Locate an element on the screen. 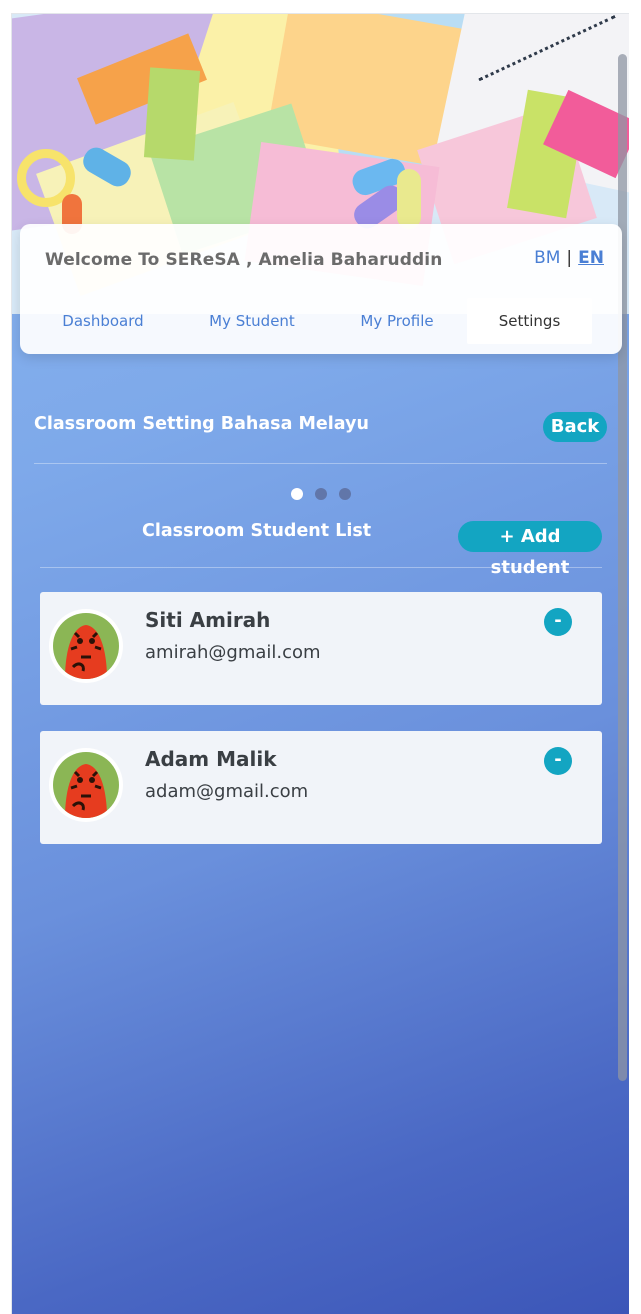  student-card: Siti Amirah amirah@gmail.com - is located at coordinates (321, 648).